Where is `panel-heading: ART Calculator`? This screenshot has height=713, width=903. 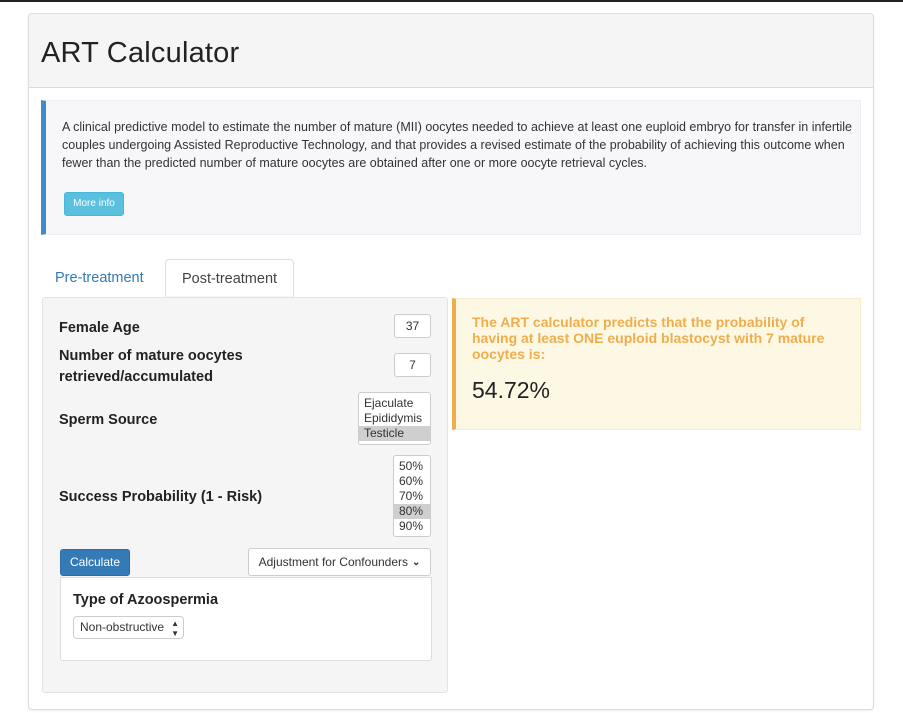
panel-heading: ART Calculator is located at coordinates (451, 51).